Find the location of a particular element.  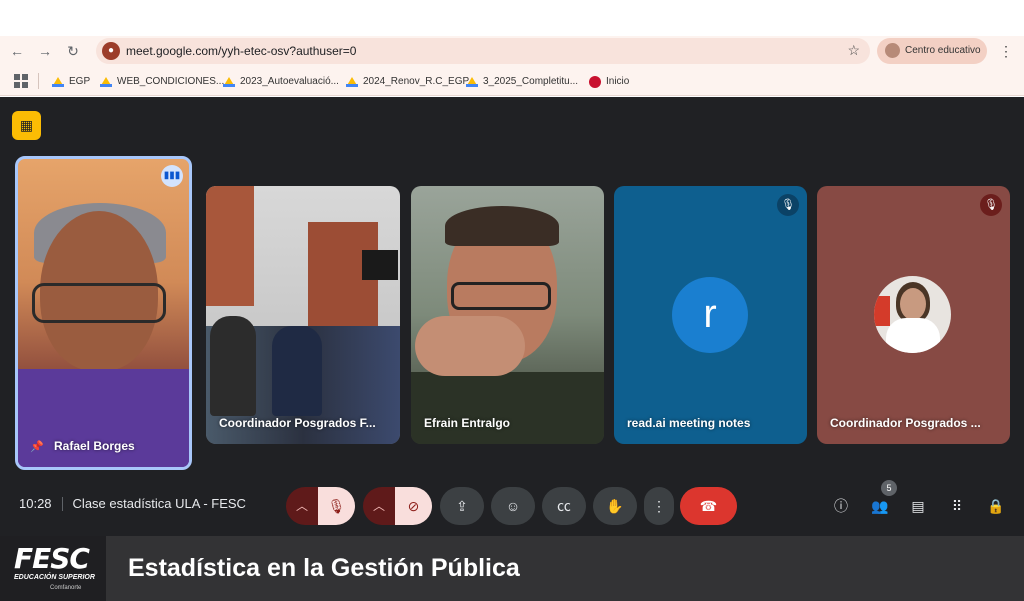

forward-icon: → is located at coordinates (45, 51).